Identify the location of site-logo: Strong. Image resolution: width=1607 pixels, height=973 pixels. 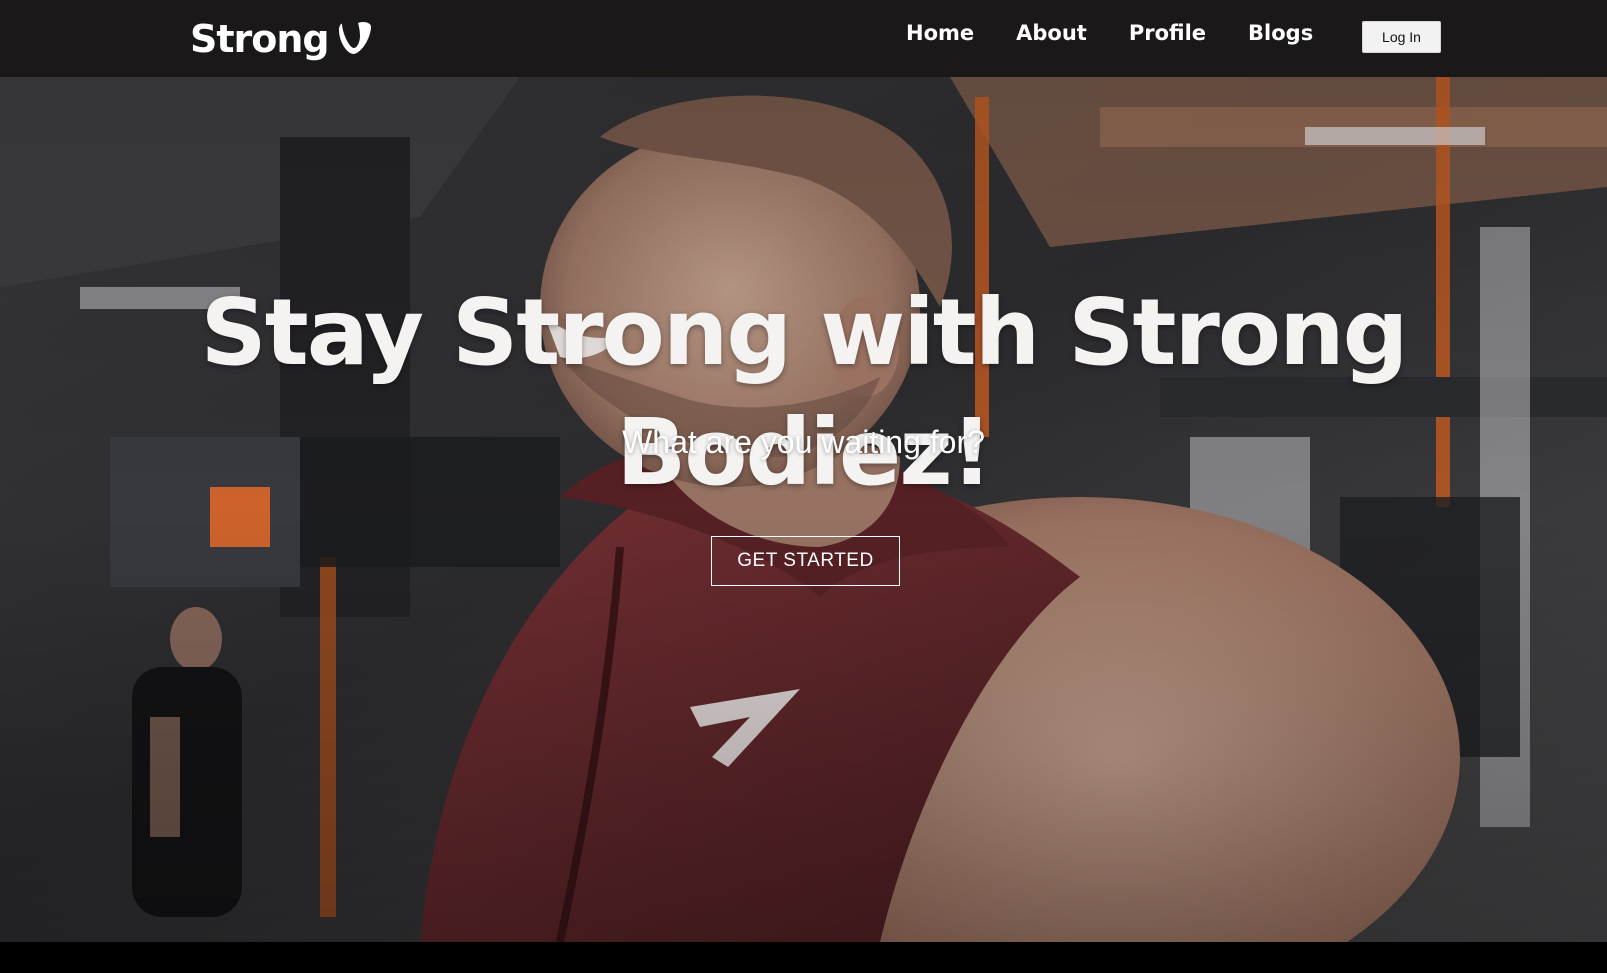
(280, 39).